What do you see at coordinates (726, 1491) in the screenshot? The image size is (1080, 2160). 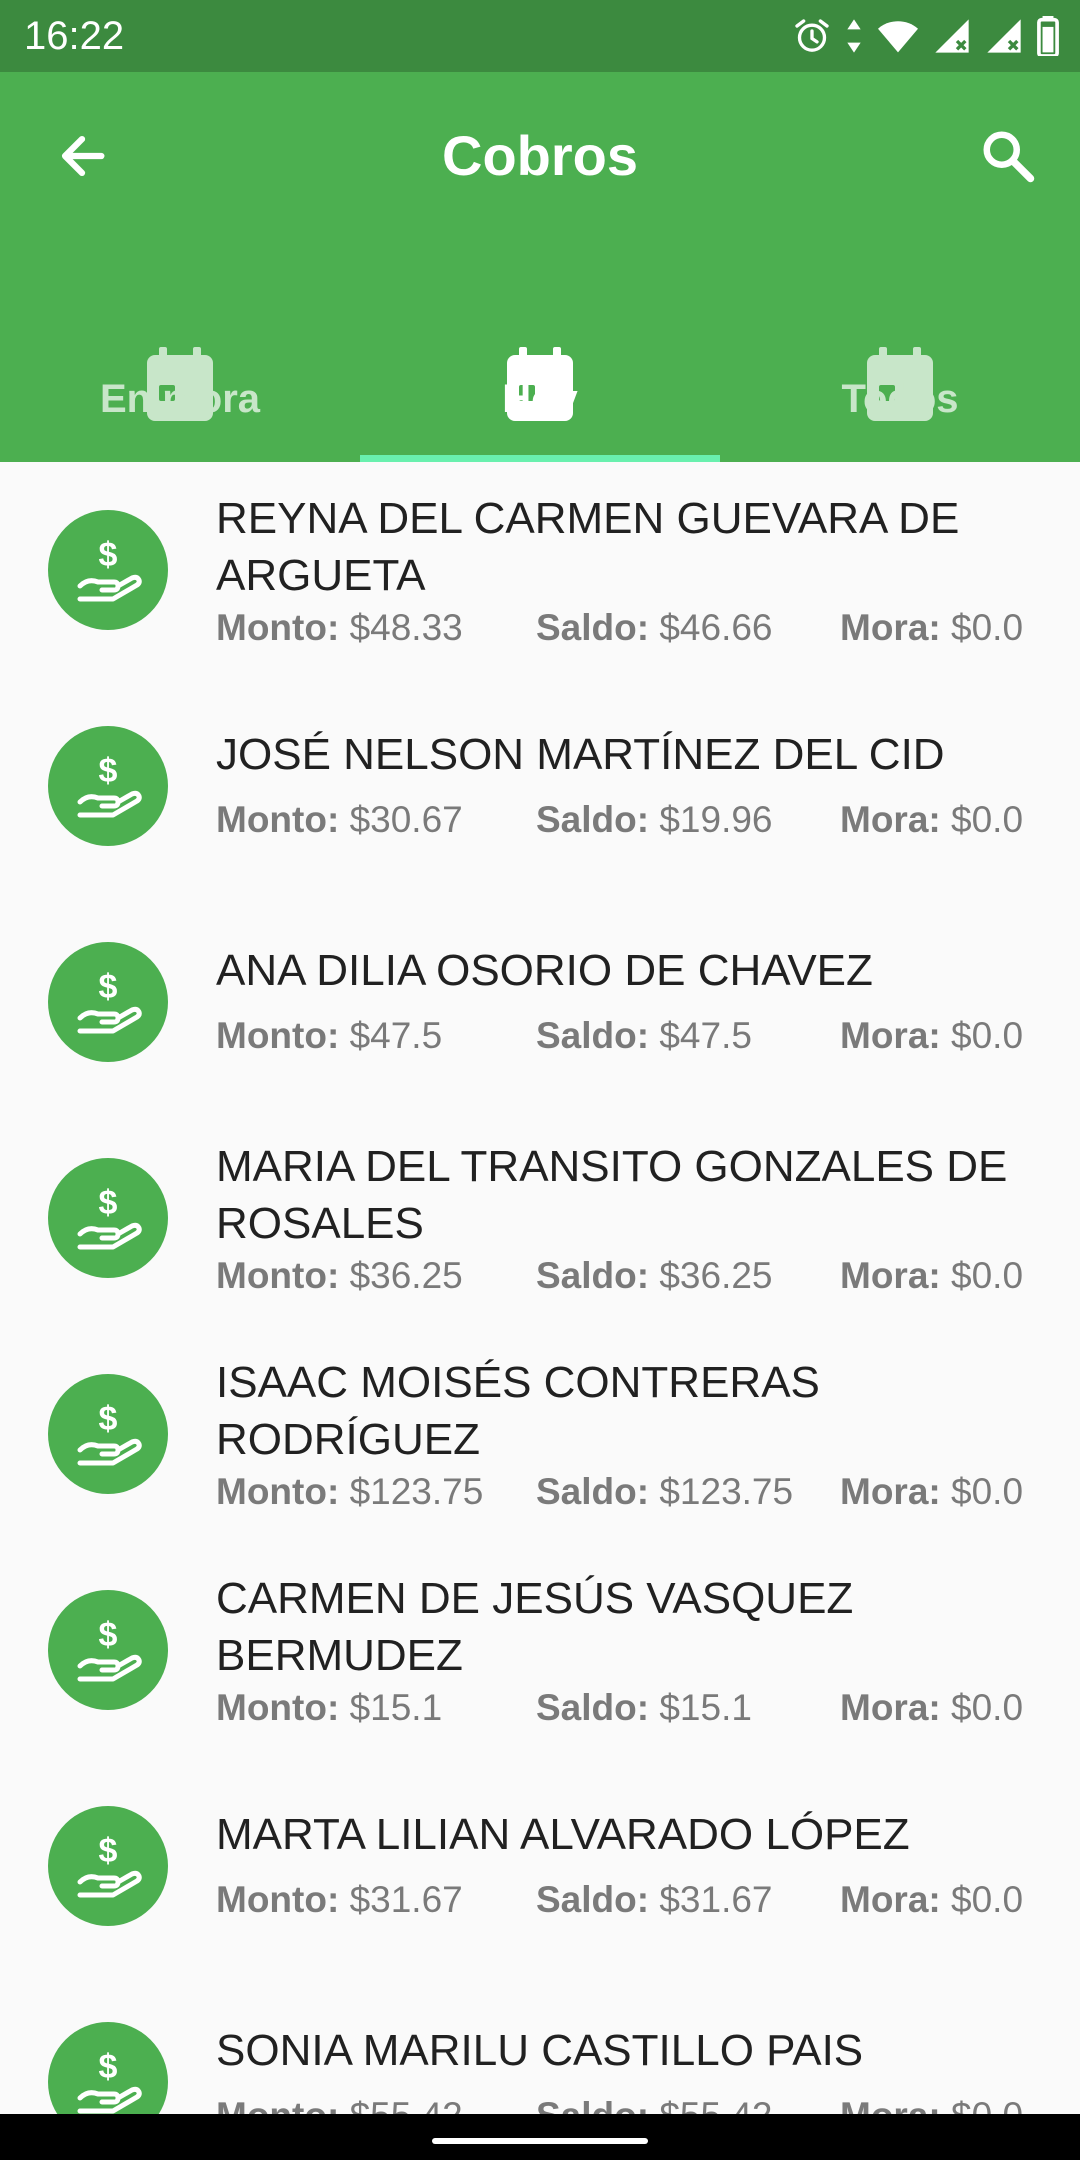 I see `saldo-value: $123.75` at bounding box center [726, 1491].